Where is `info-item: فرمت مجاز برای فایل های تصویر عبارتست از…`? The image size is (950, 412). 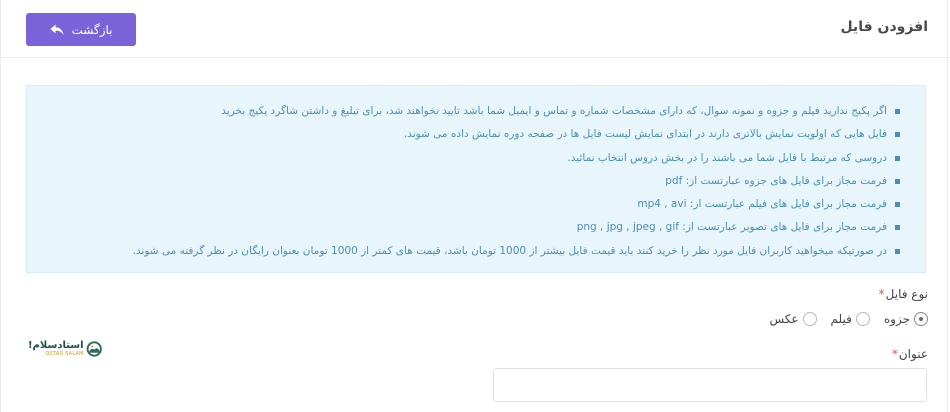 info-item: فرمت مجاز برای فایل های تصویر عبارتست از… is located at coordinates (468, 229).